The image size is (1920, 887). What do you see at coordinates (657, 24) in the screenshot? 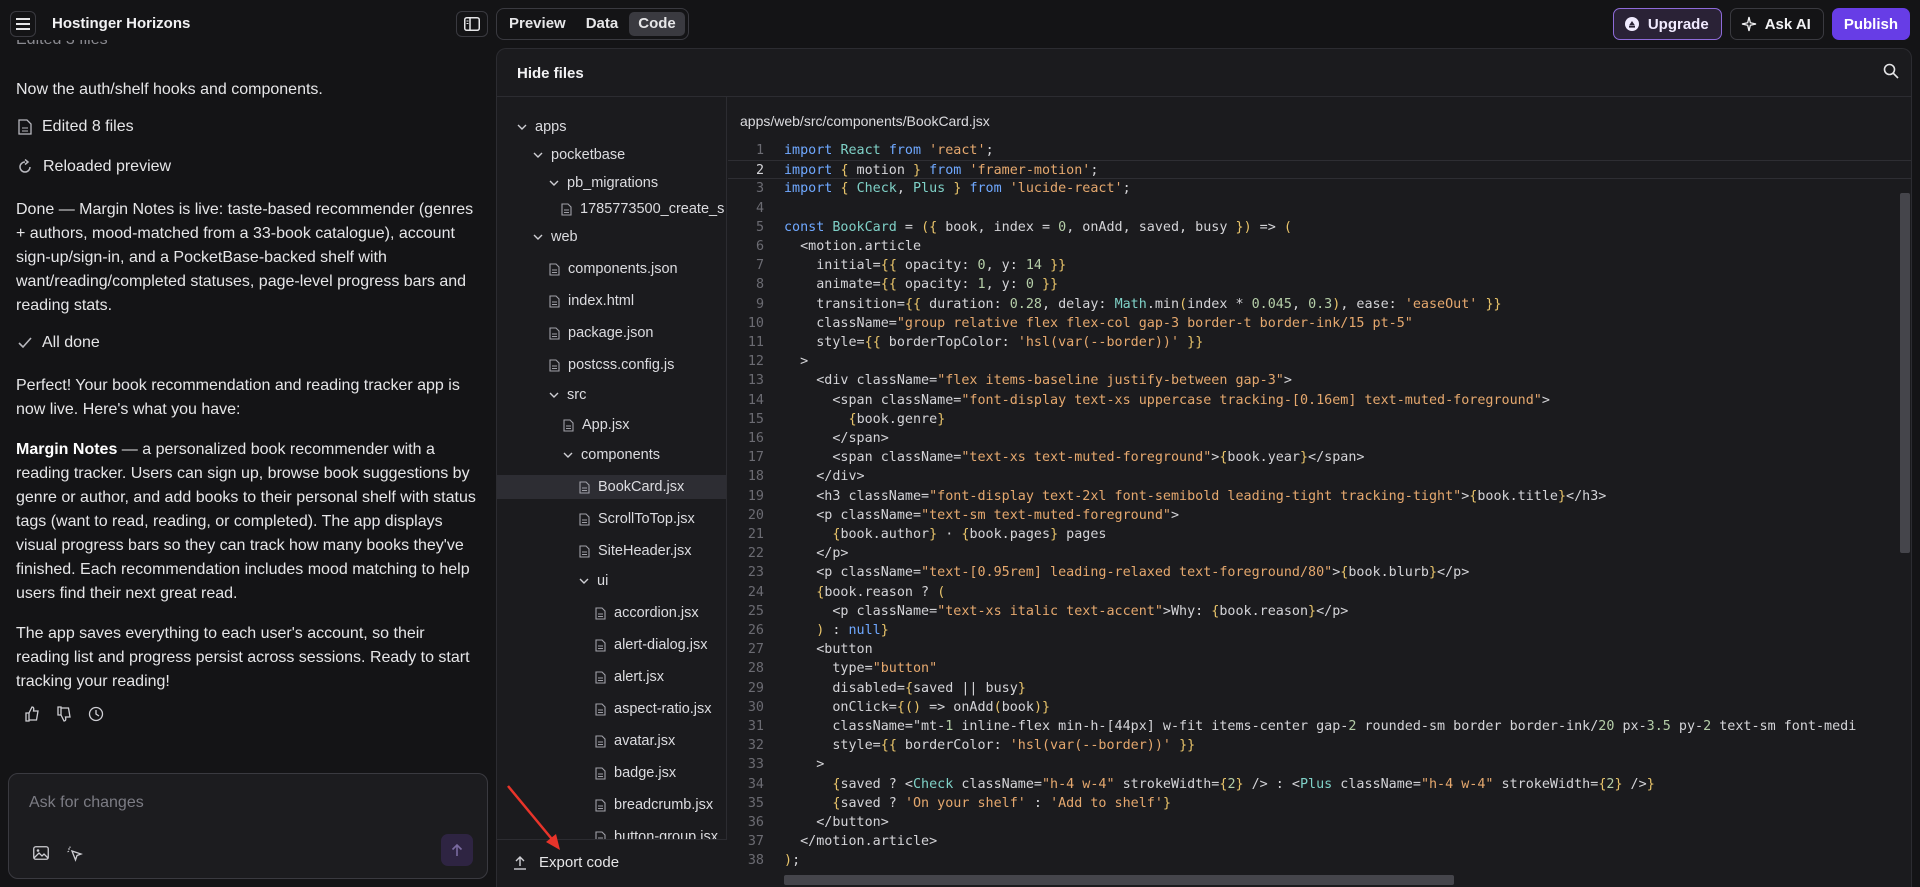
I see `tab-code: Code` at bounding box center [657, 24].